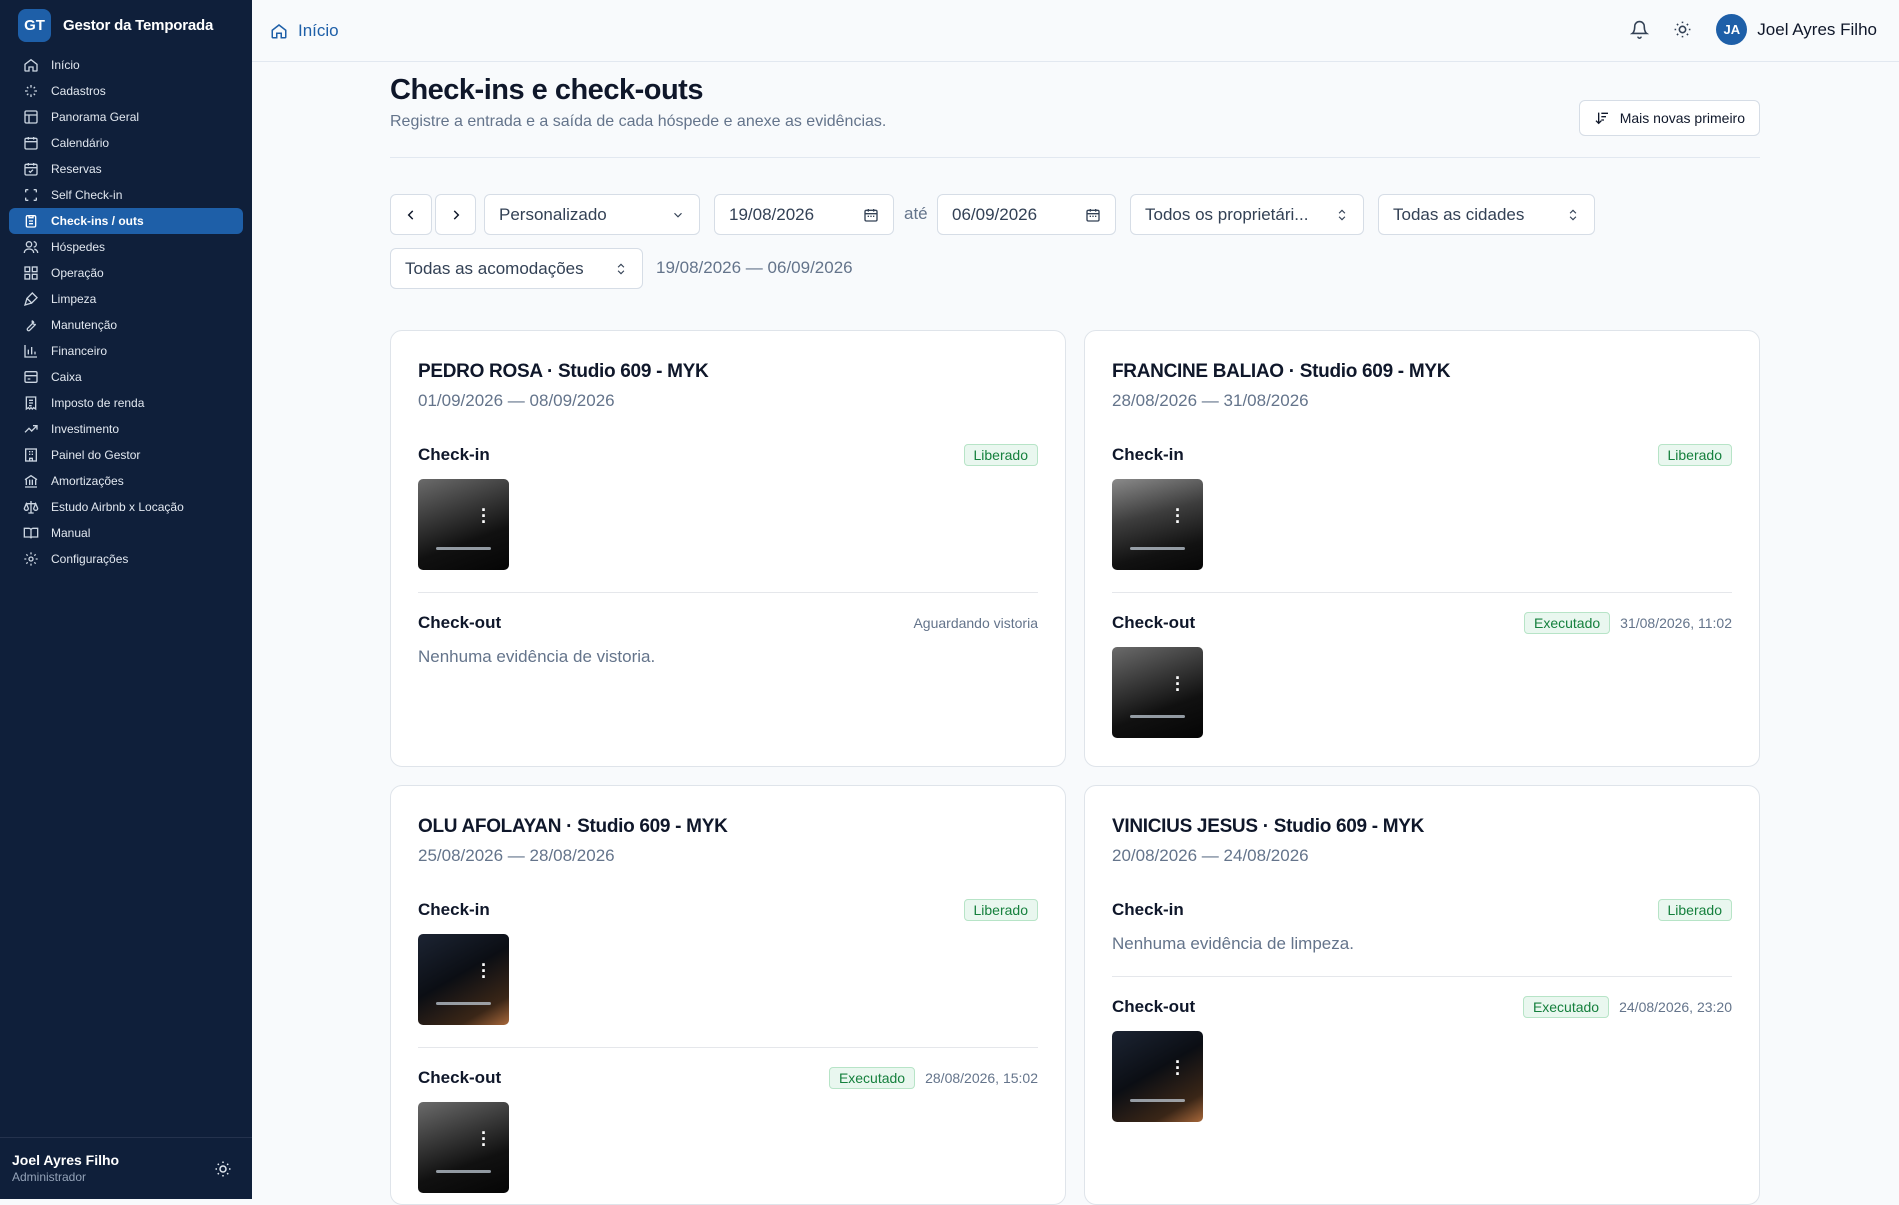  I want to click on sidebar-item-calendario: Calendário, so click(126, 143).